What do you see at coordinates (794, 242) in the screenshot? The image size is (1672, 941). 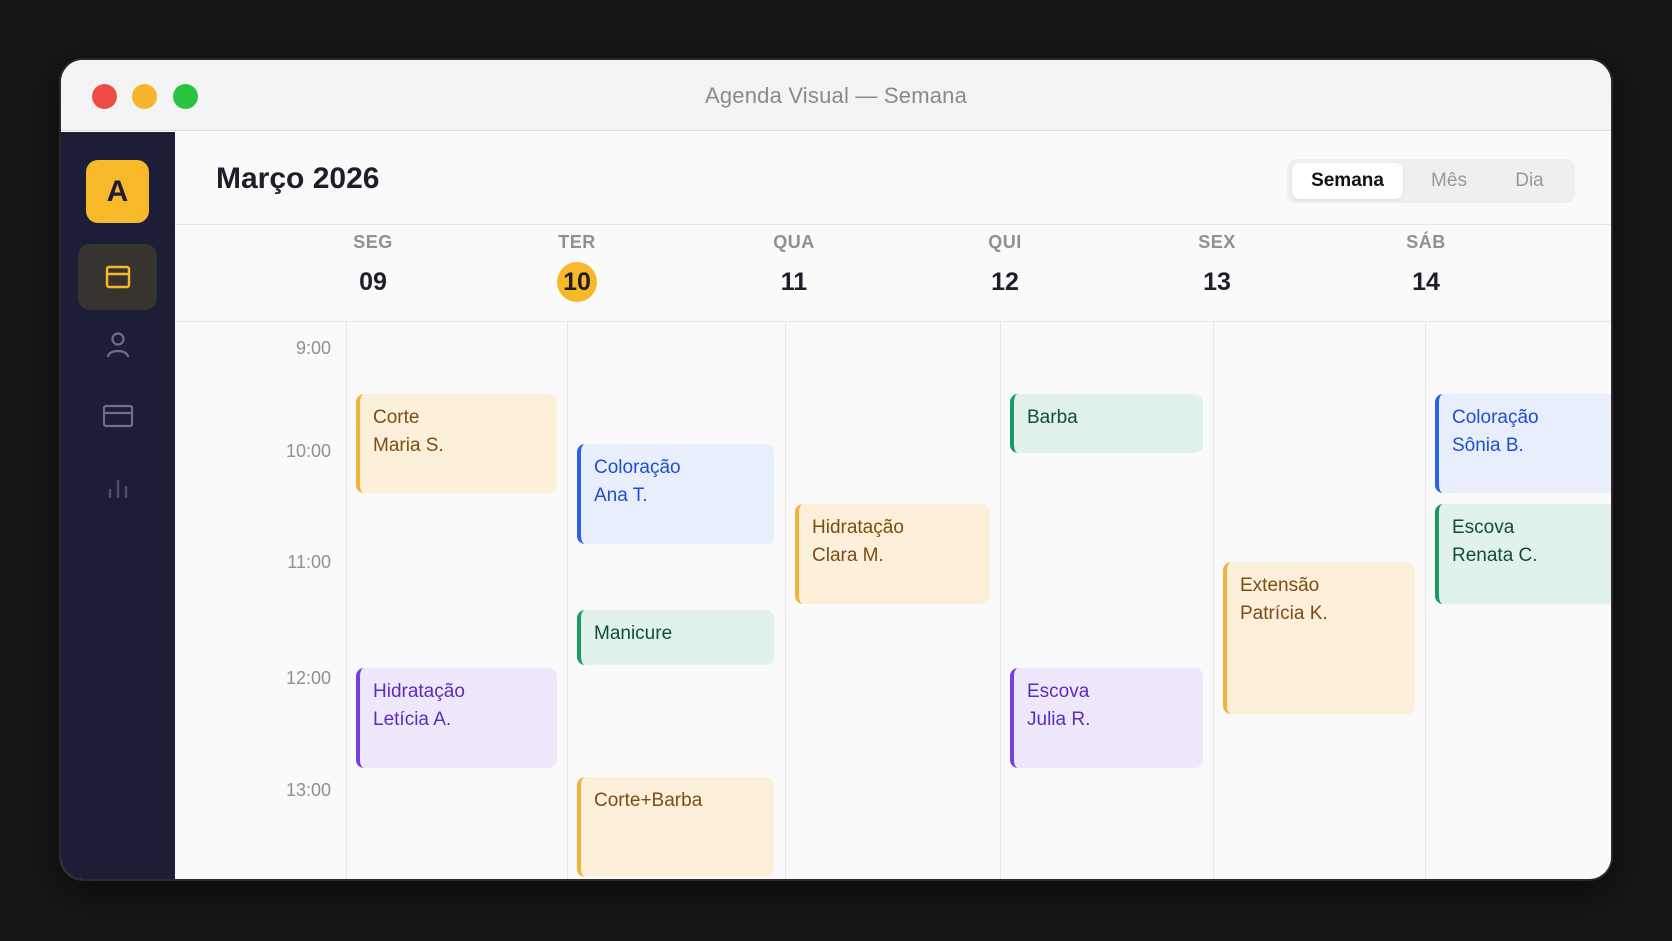 I see `day-name: QUA` at bounding box center [794, 242].